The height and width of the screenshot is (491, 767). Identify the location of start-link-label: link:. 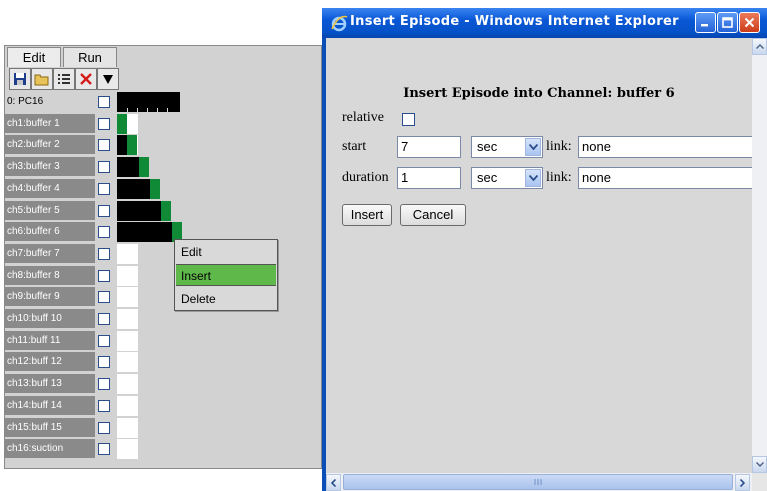
(559, 146).